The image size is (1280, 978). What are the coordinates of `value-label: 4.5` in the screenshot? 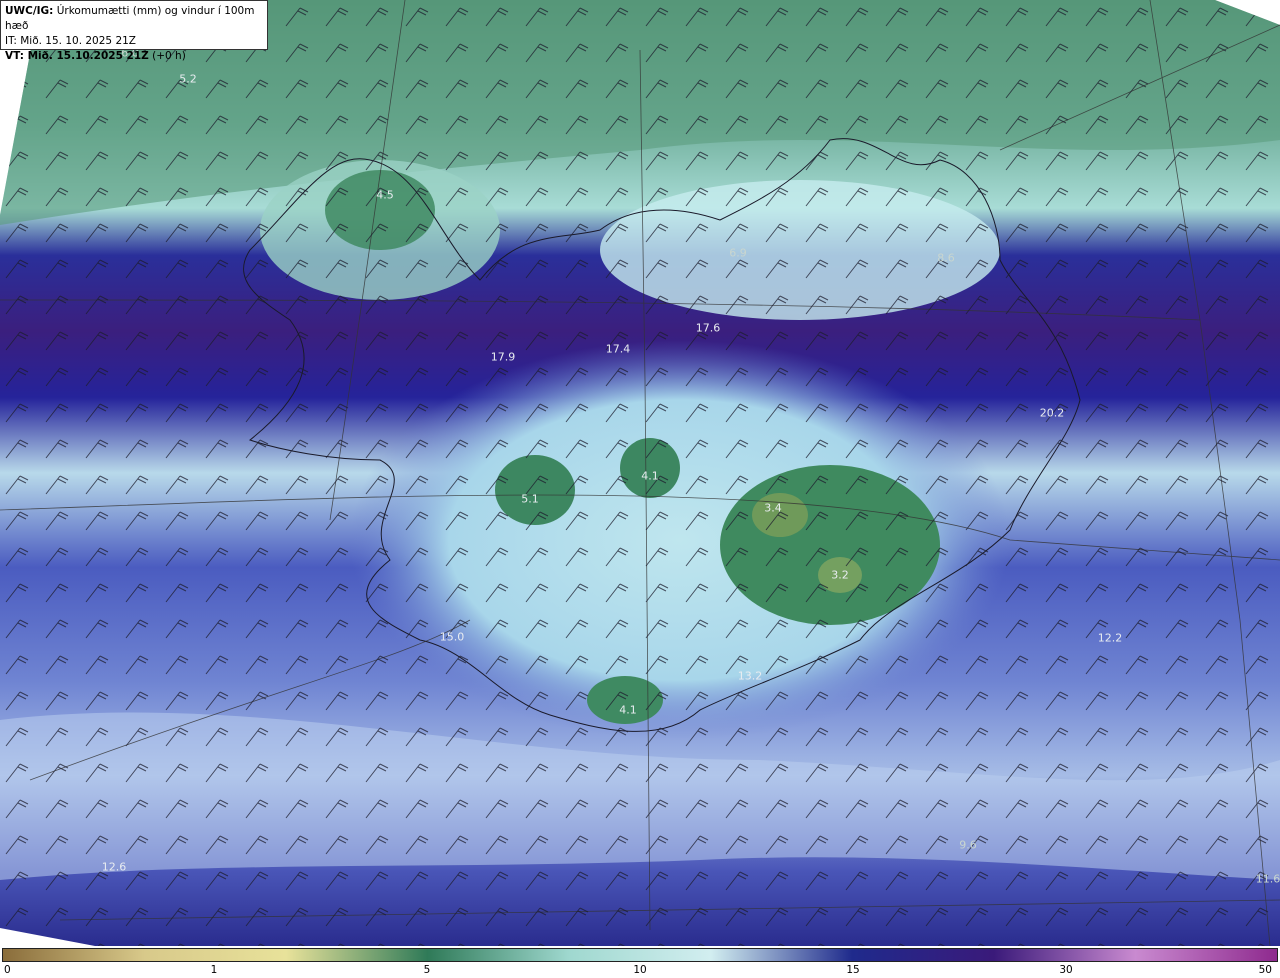 It's located at (385, 195).